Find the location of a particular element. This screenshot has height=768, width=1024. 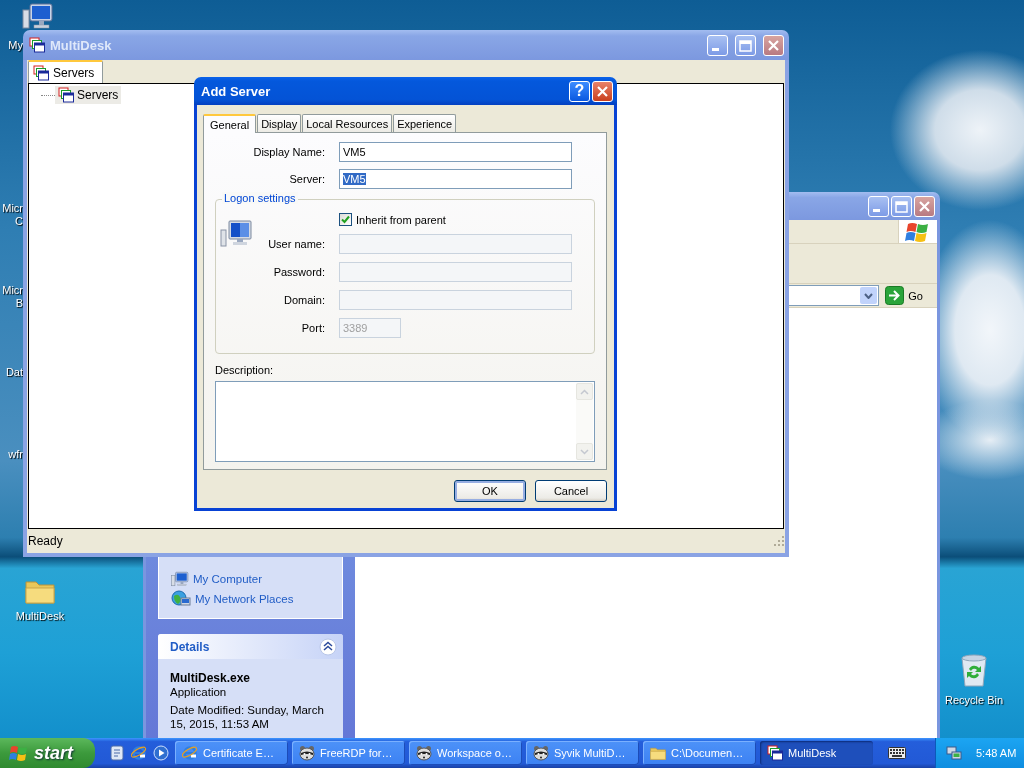

icon-label: My is located at coordinates (15, 45).